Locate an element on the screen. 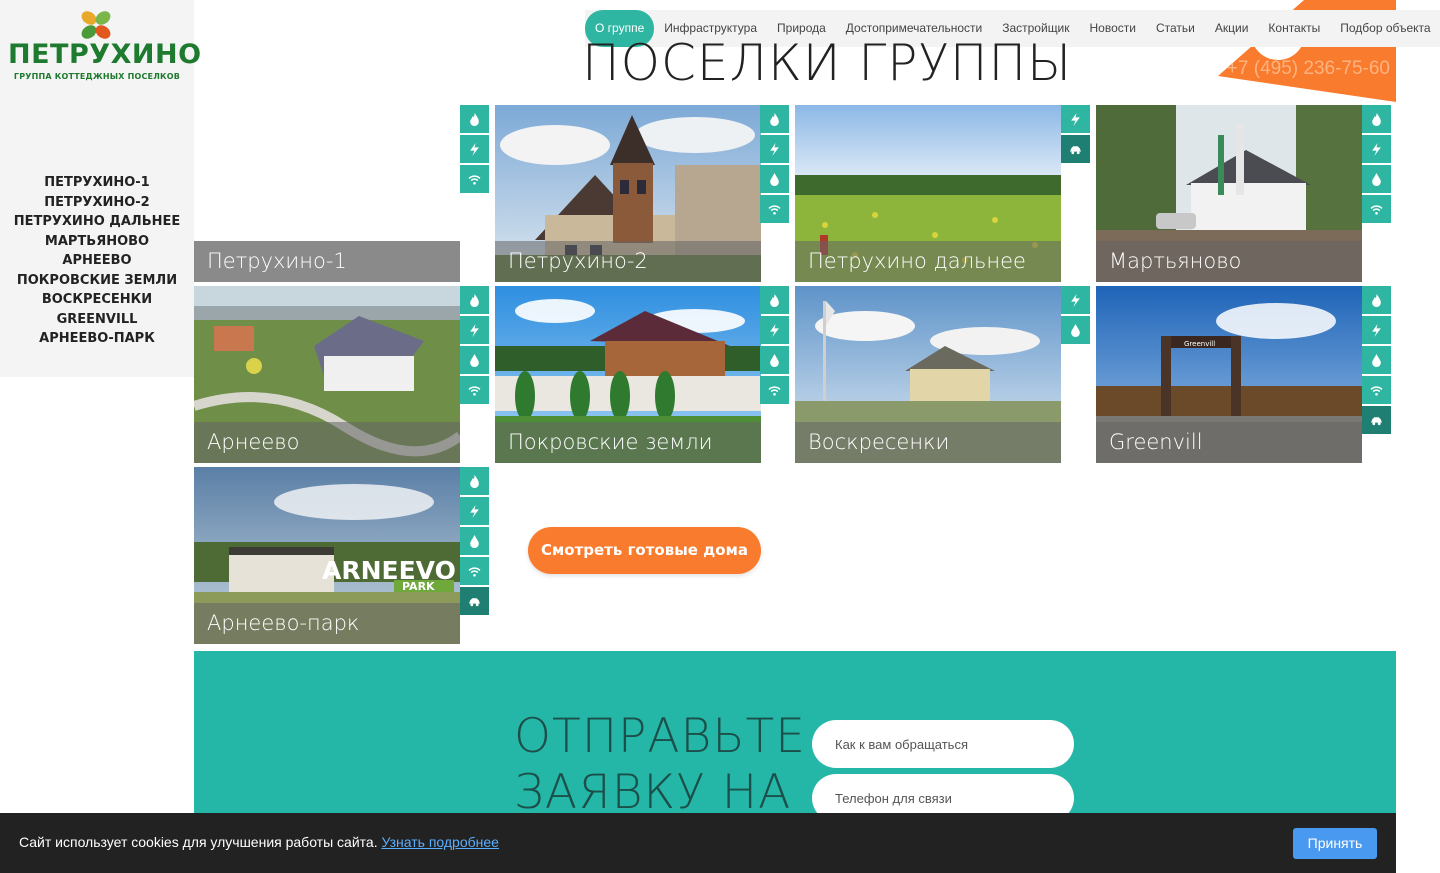 This screenshot has height=873, width=1440. village-card-pokrovskie-zemli: Покровские земли is located at coordinates (628, 374).